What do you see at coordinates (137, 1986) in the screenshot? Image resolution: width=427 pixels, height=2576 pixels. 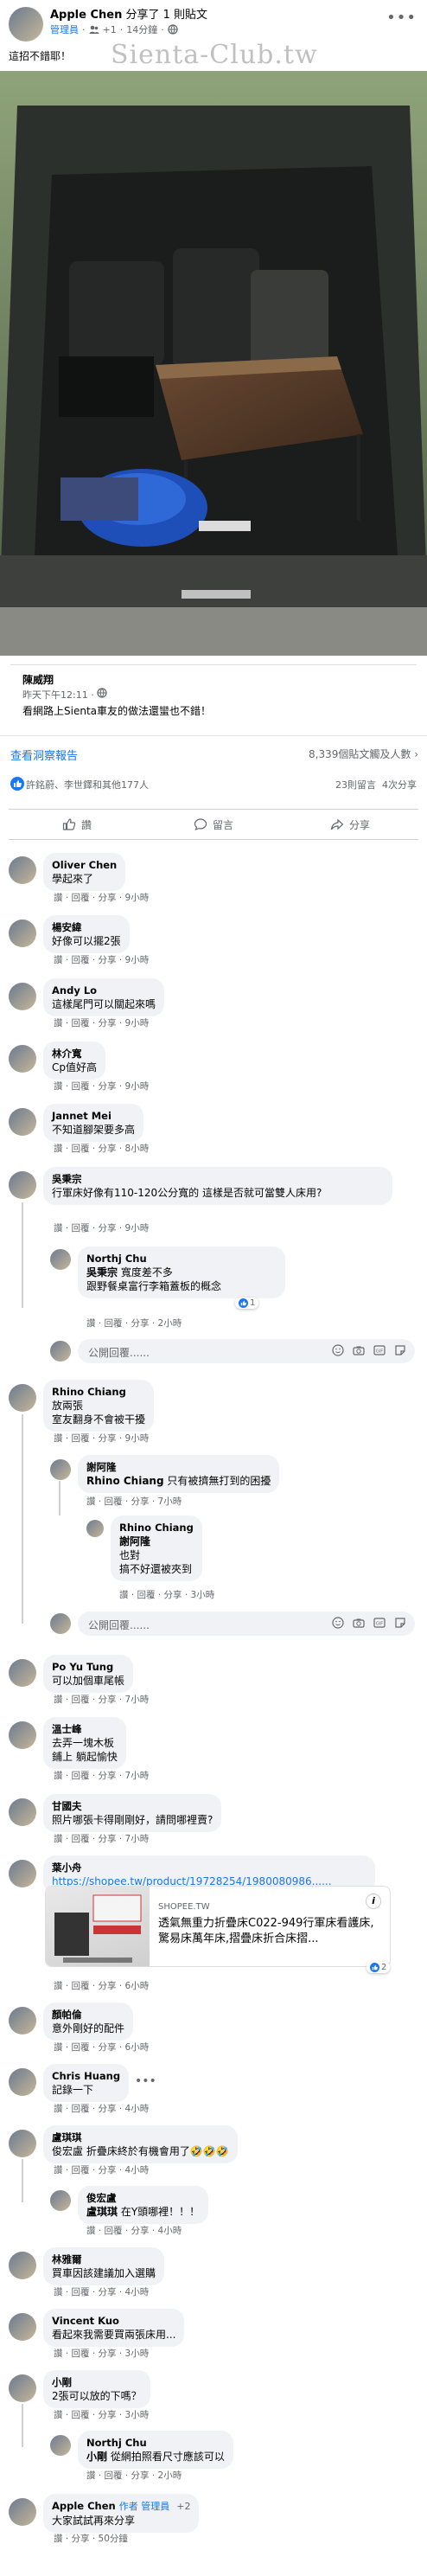 I see `comment-time: 6小時` at bounding box center [137, 1986].